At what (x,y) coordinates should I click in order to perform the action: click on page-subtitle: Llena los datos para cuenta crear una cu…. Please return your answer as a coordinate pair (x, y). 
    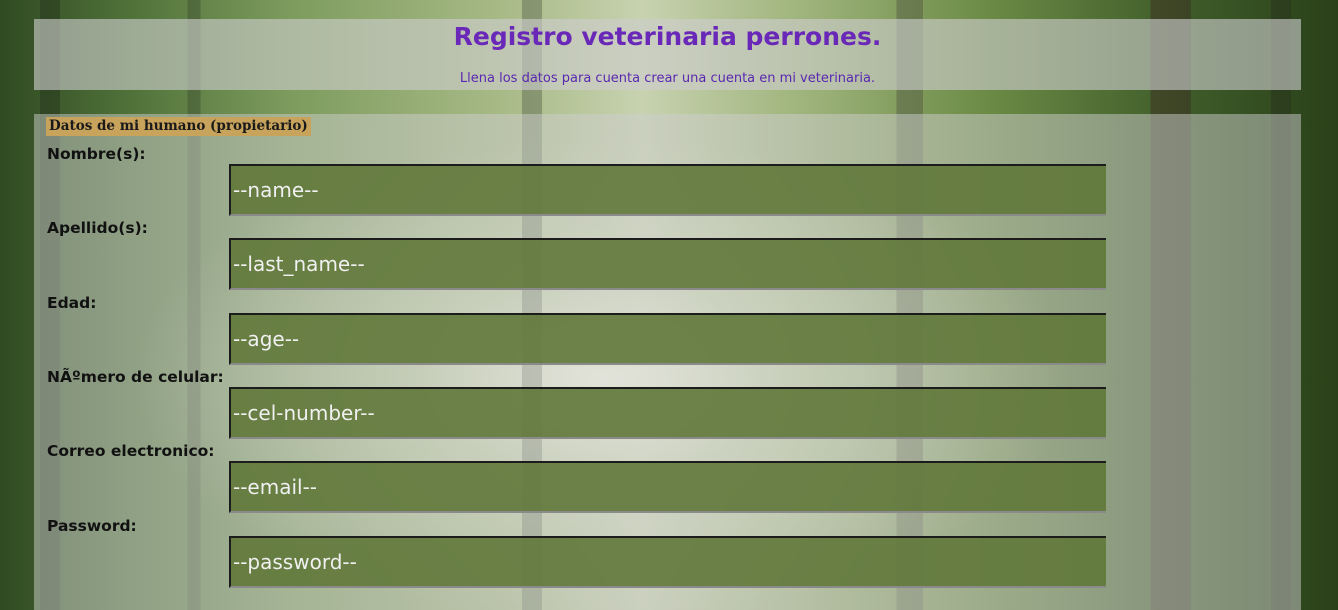
    Looking at the image, I should click on (667, 78).